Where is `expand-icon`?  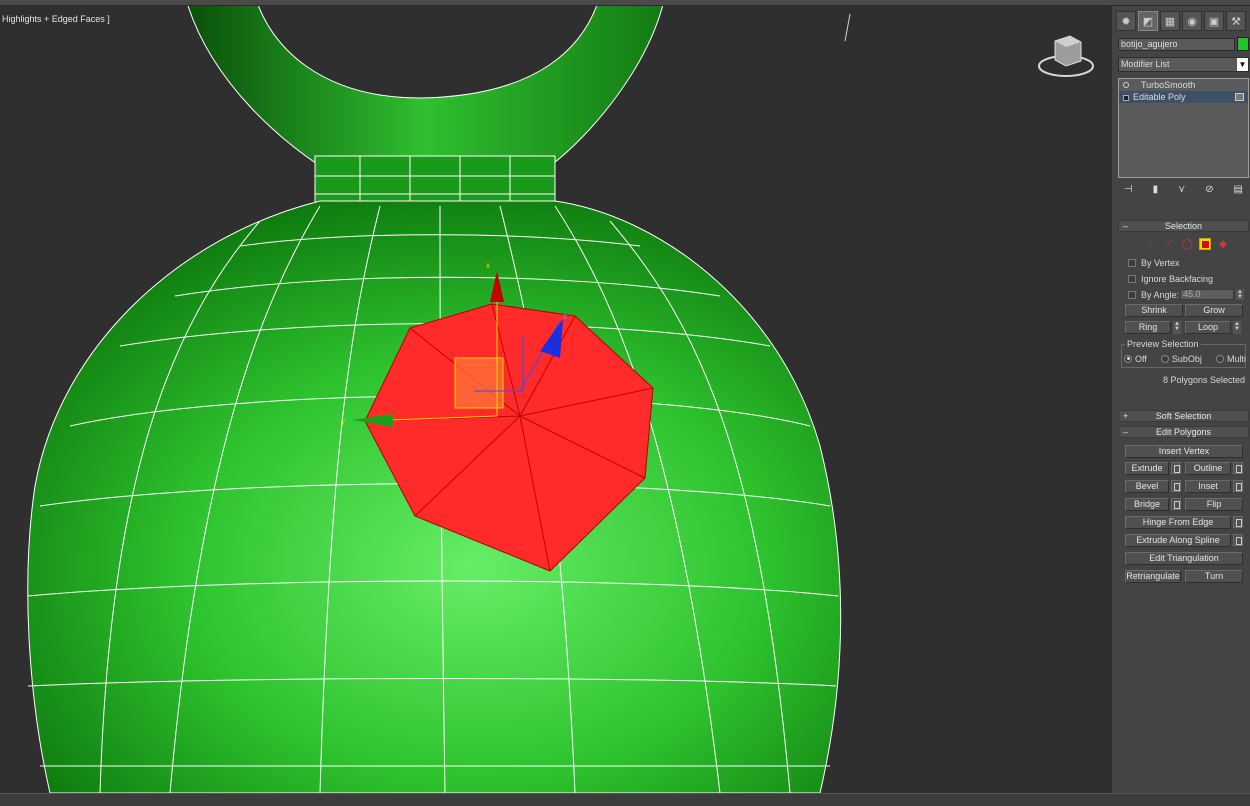
expand-icon is located at coordinates (1126, 98).